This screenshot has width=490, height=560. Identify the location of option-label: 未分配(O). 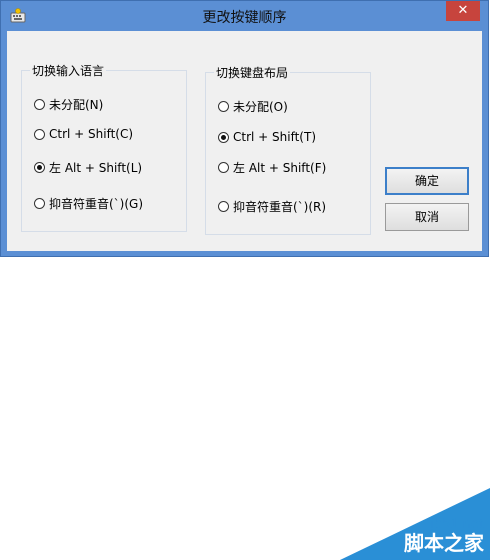
(260, 107).